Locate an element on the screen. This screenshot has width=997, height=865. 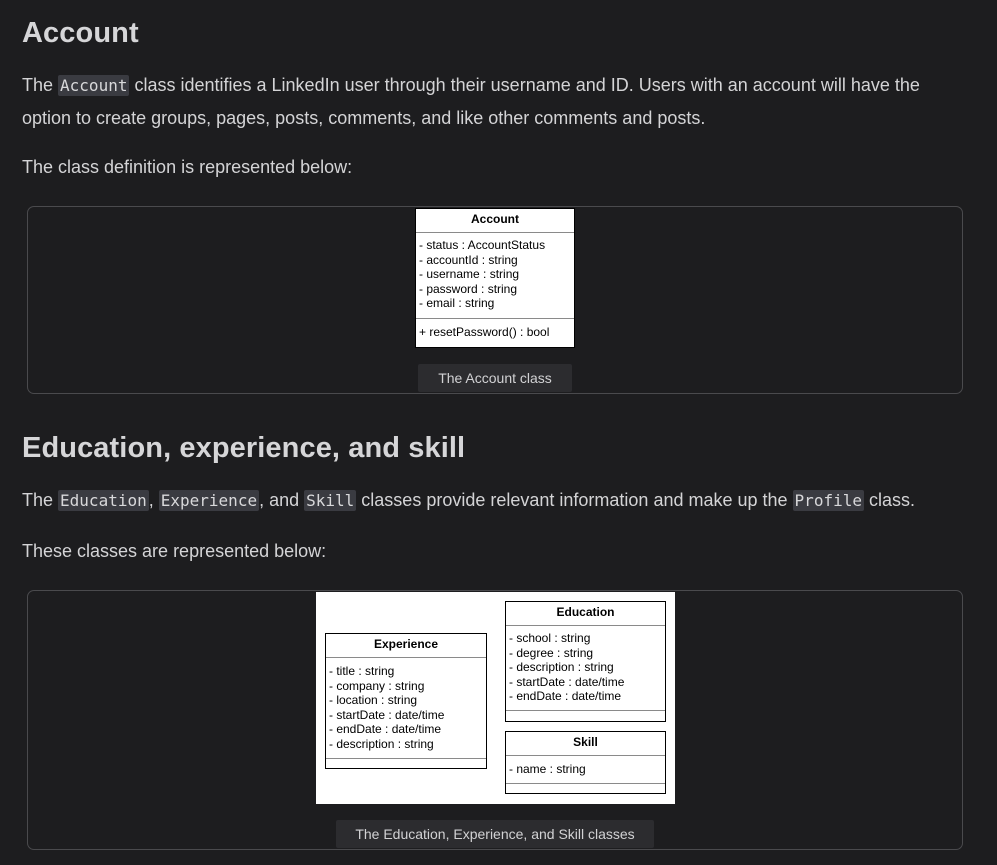
account-figure-caption: The Account class is located at coordinates (495, 378).